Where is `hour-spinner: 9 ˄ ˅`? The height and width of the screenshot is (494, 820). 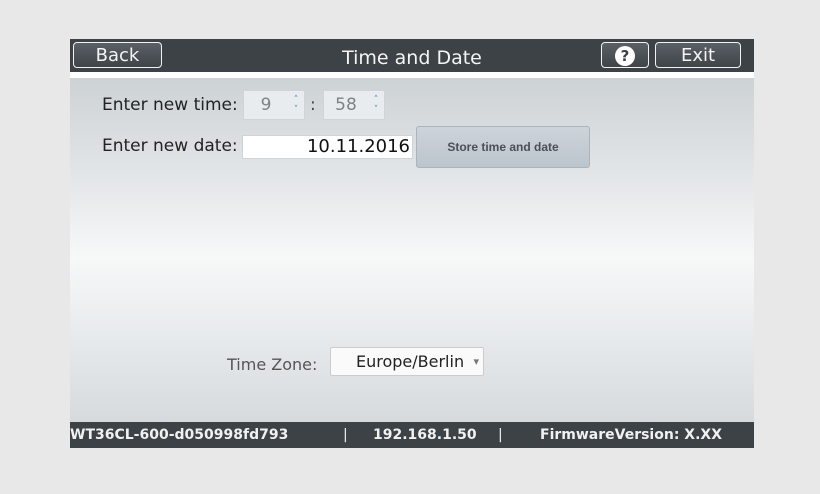
hour-spinner: 9 ˄ ˅ is located at coordinates (274, 105).